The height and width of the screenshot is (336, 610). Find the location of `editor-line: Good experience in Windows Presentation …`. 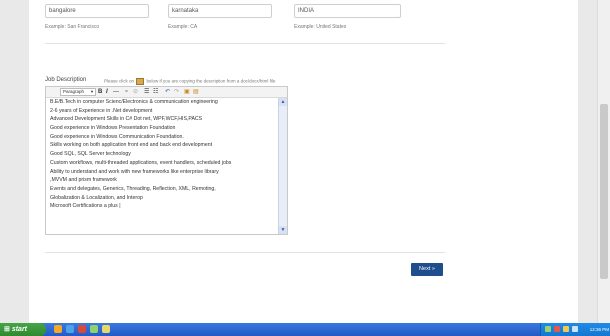

editor-line: Good experience in Windows Presentation … is located at coordinates (113, 128).